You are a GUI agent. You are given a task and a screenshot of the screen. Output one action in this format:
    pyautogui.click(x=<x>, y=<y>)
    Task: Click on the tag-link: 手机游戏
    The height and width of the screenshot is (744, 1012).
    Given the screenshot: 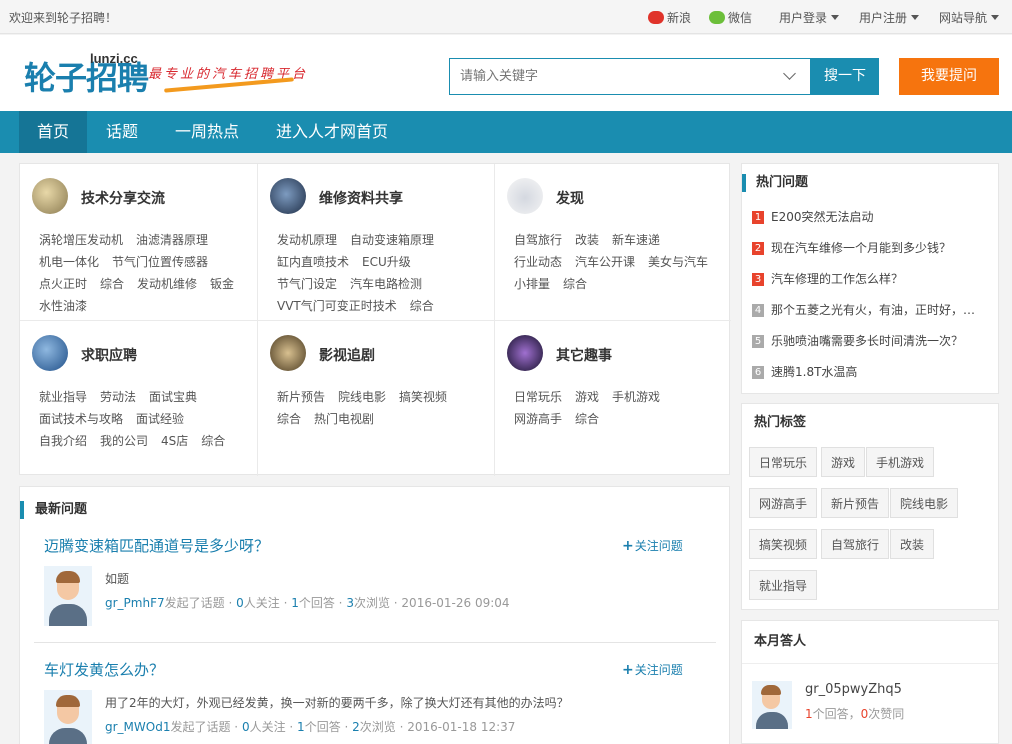 What is the action you would take?
    pyautogui.click(x=636, y=397)
    